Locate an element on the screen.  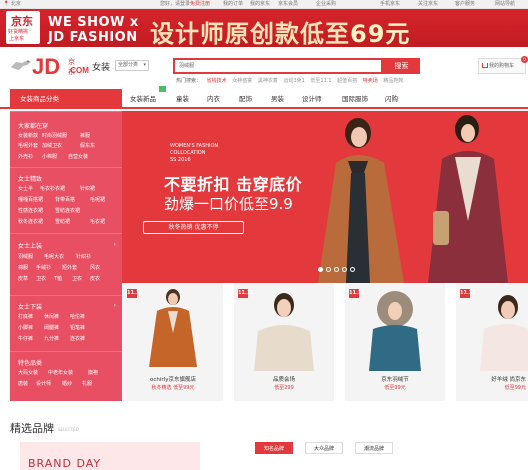
sidebar-link: 毛呢大衣 is located at coordinates (54, 256).